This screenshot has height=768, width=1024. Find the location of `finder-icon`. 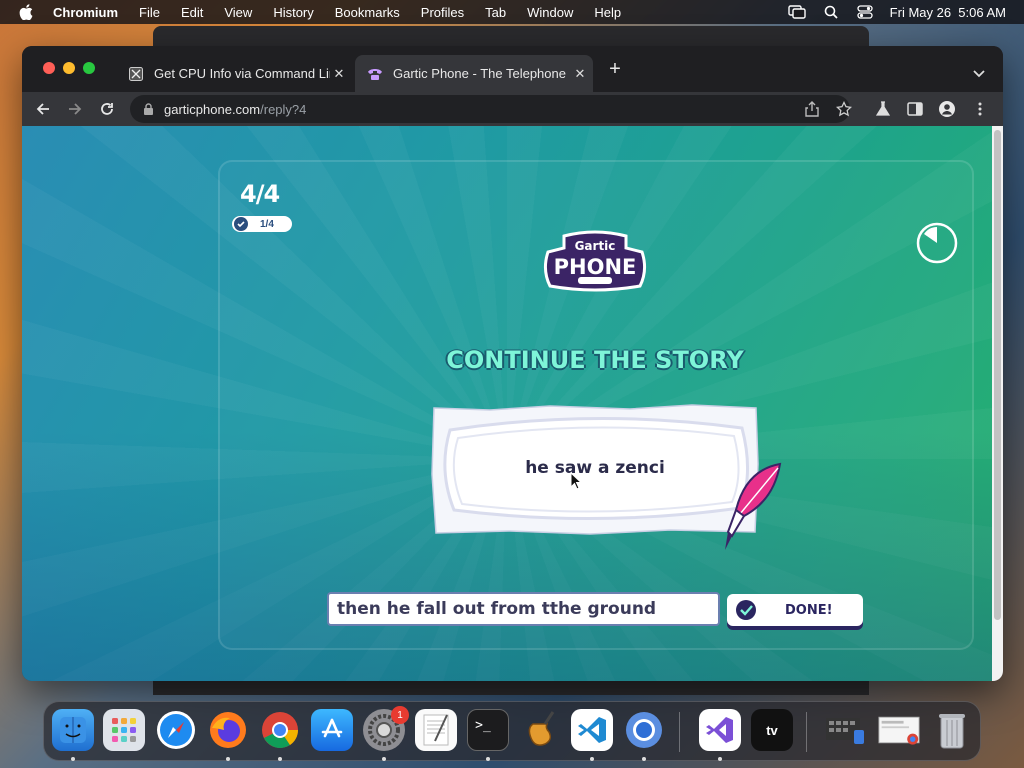

finder-icon is located at coordinates (73, 730).